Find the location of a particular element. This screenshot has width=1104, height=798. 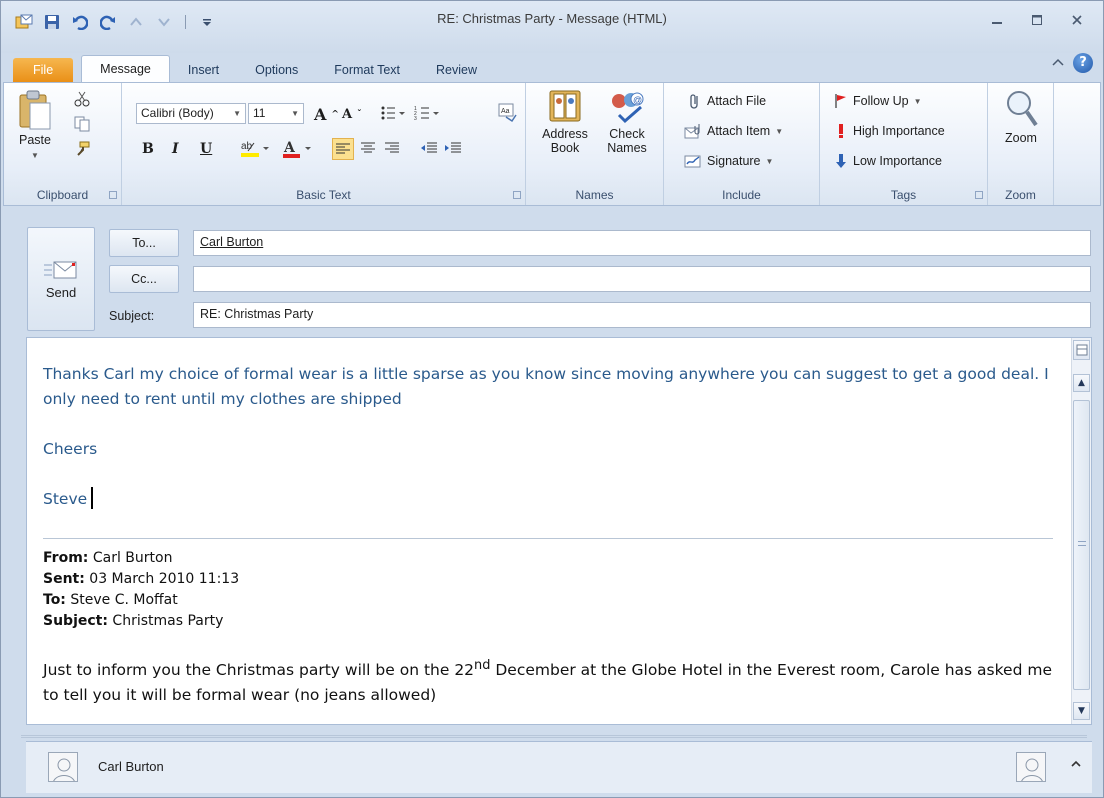

people-pane-splitter is located at coordinates (554, 736).